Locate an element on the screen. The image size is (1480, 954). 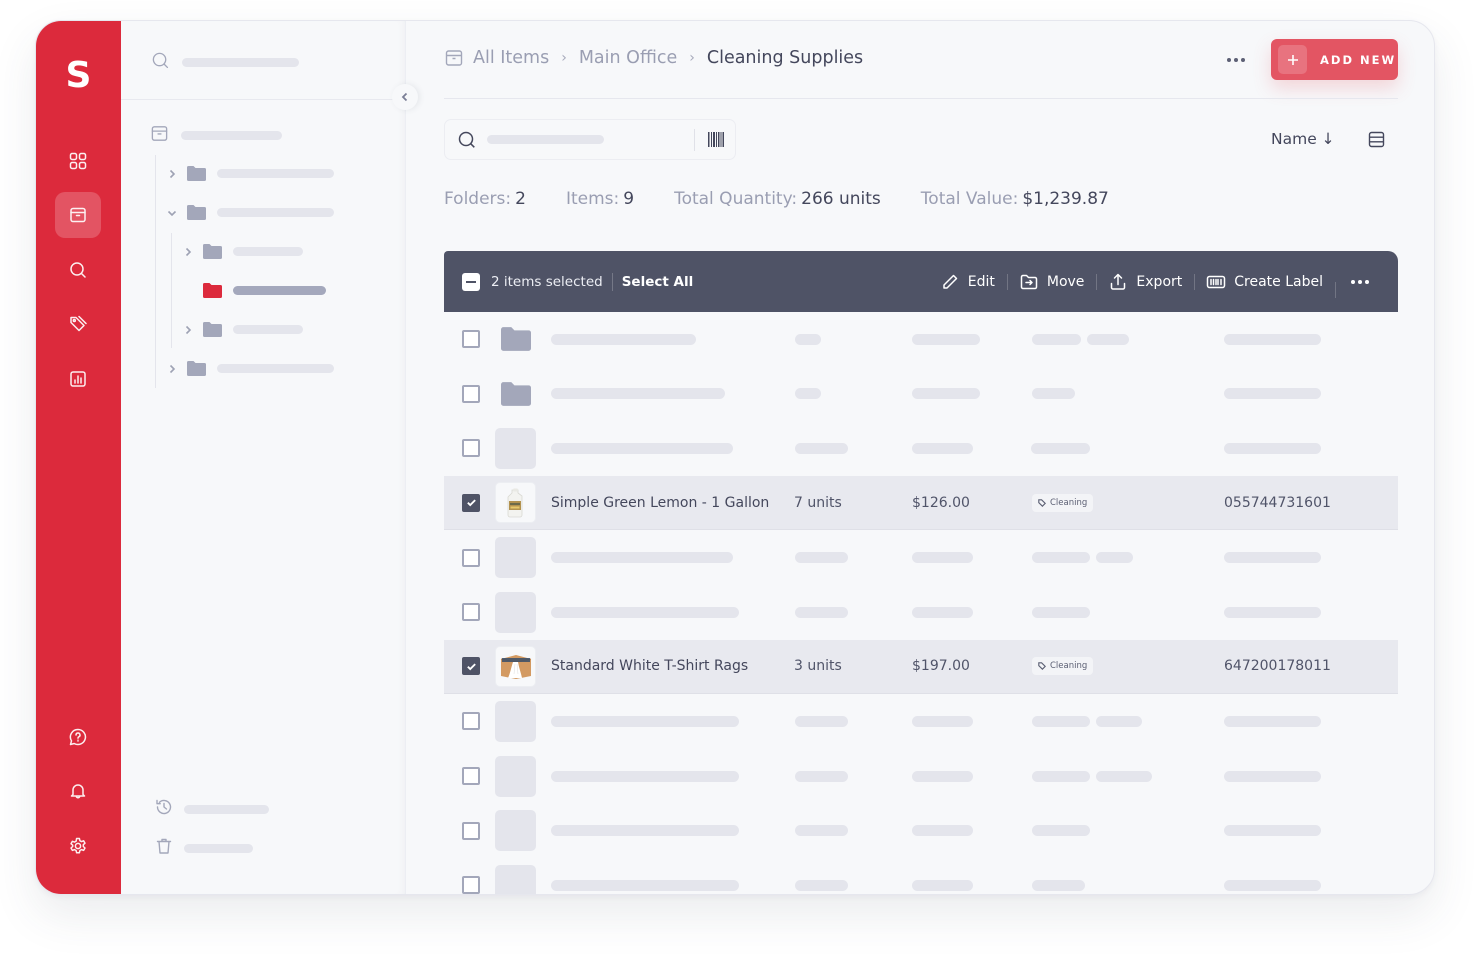
rail-item-search is located at coordinates (78, 270).